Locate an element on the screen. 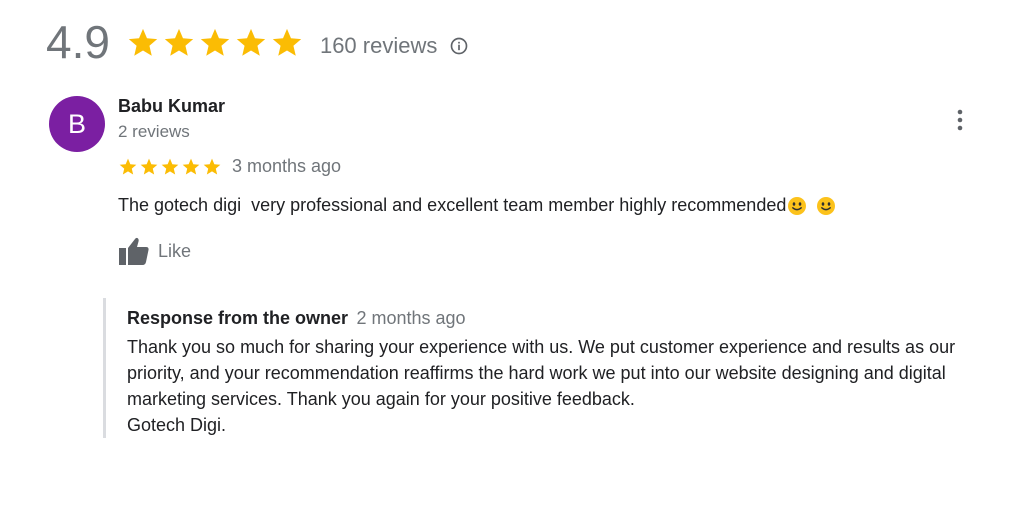 This screenshot has width=1024, height=519. avatar-letter: B is located at coordinates (76, 123).